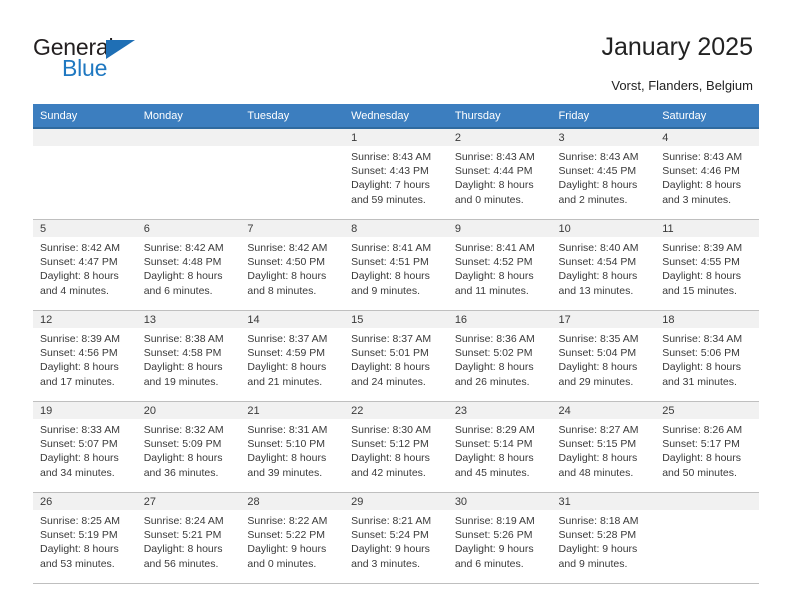  What do you see at coordinates (183, 521) in the screenshot?
I see `sunrise-time: Sunrise: 8:24 AM` at bounding box center [183, 521].